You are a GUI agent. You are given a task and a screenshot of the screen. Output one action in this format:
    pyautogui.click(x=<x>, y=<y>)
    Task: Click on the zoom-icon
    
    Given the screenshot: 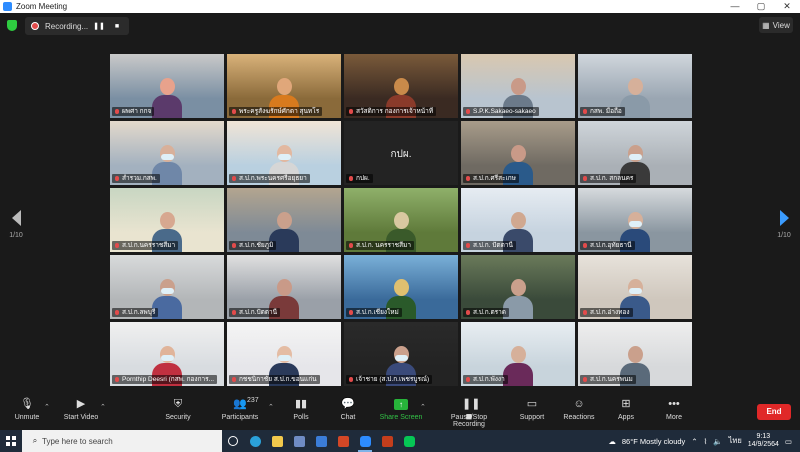 What is the action you would take?
    pyautogui.click(x=365, y=441)
    